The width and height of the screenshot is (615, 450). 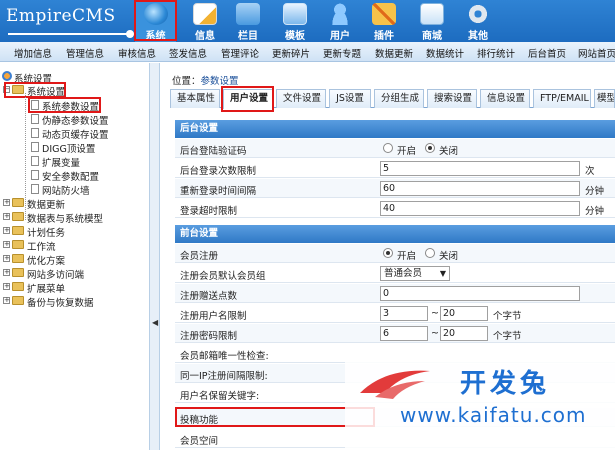 What do you see at coordinates (75, 246) in the screenshot?
I see `tree-group-workflow: + 工作流` at bounding box center [75, 246].